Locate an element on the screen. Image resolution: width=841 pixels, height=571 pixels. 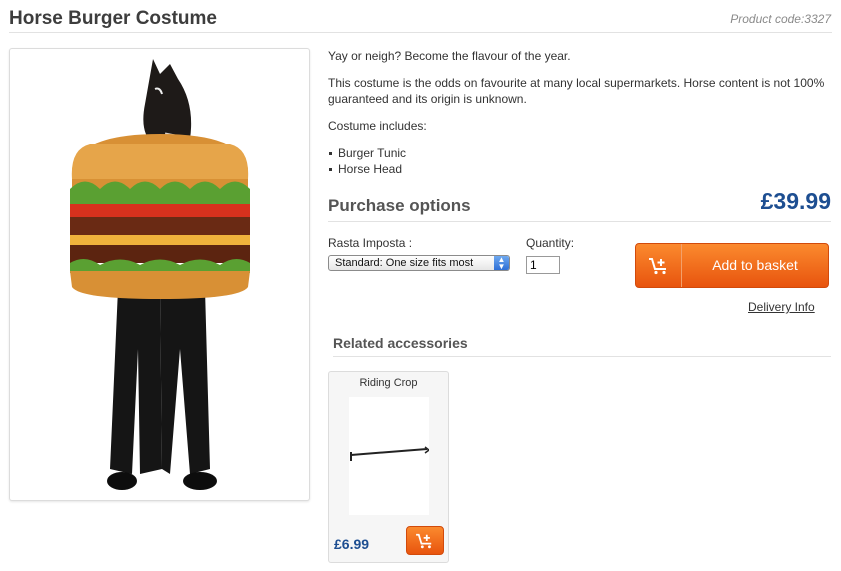
add-to-basket-label: Add to basket is located at coordinates (755, 265).